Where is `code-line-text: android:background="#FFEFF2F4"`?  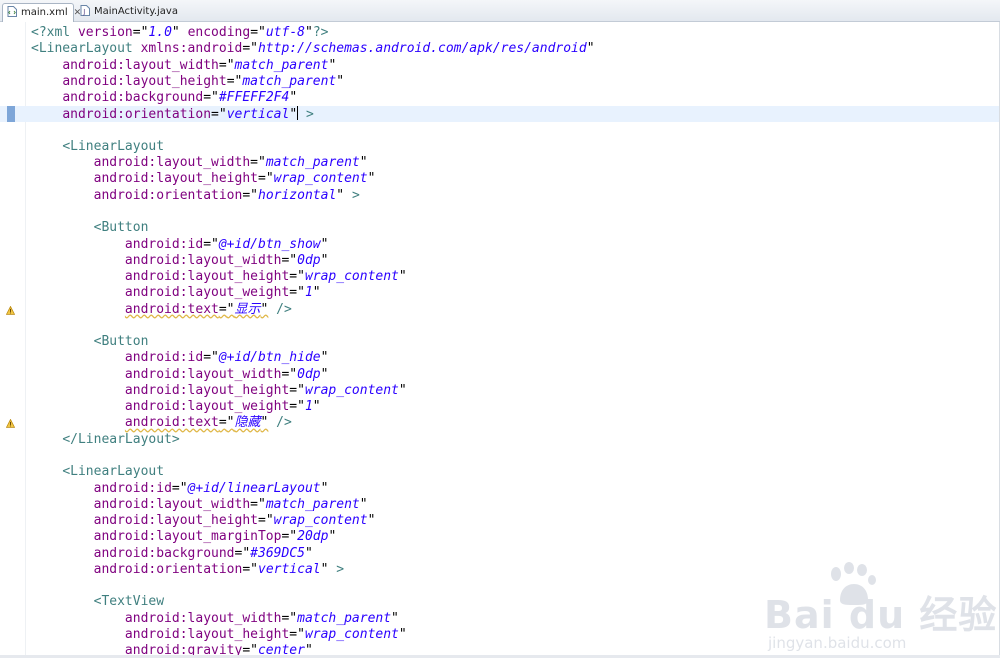
code-line-text: android:background="#FFEFF2F4" is located at coordinates (180, 98).